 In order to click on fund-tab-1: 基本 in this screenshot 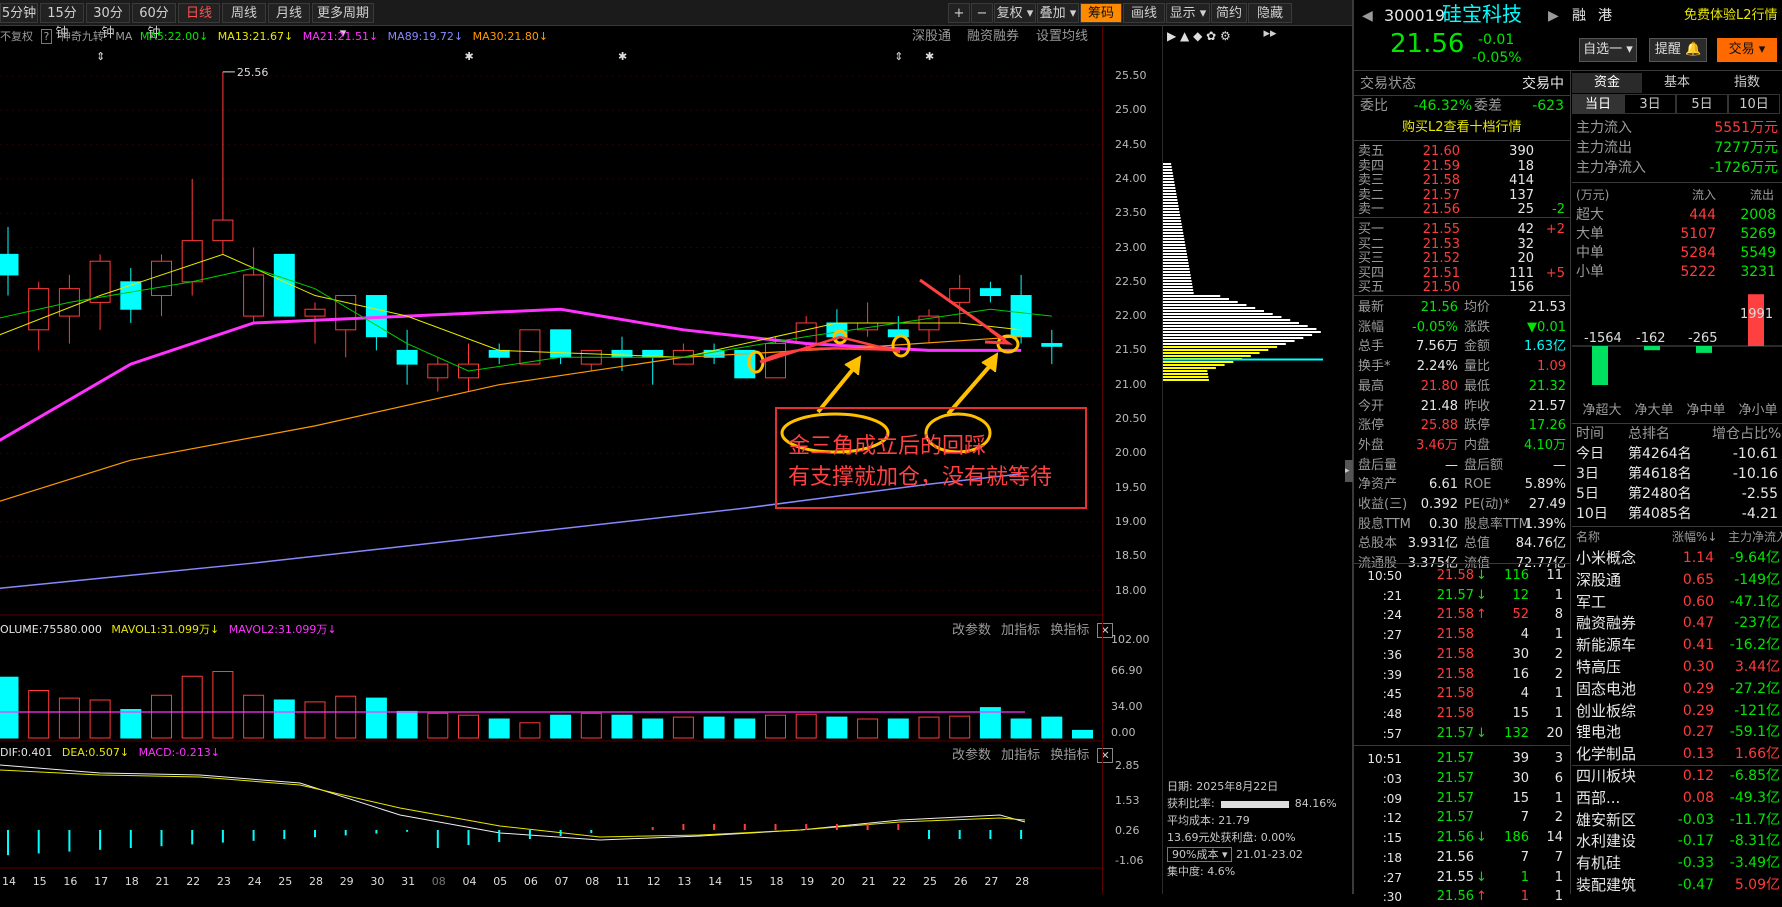, I will do `click(1677, 83)`.